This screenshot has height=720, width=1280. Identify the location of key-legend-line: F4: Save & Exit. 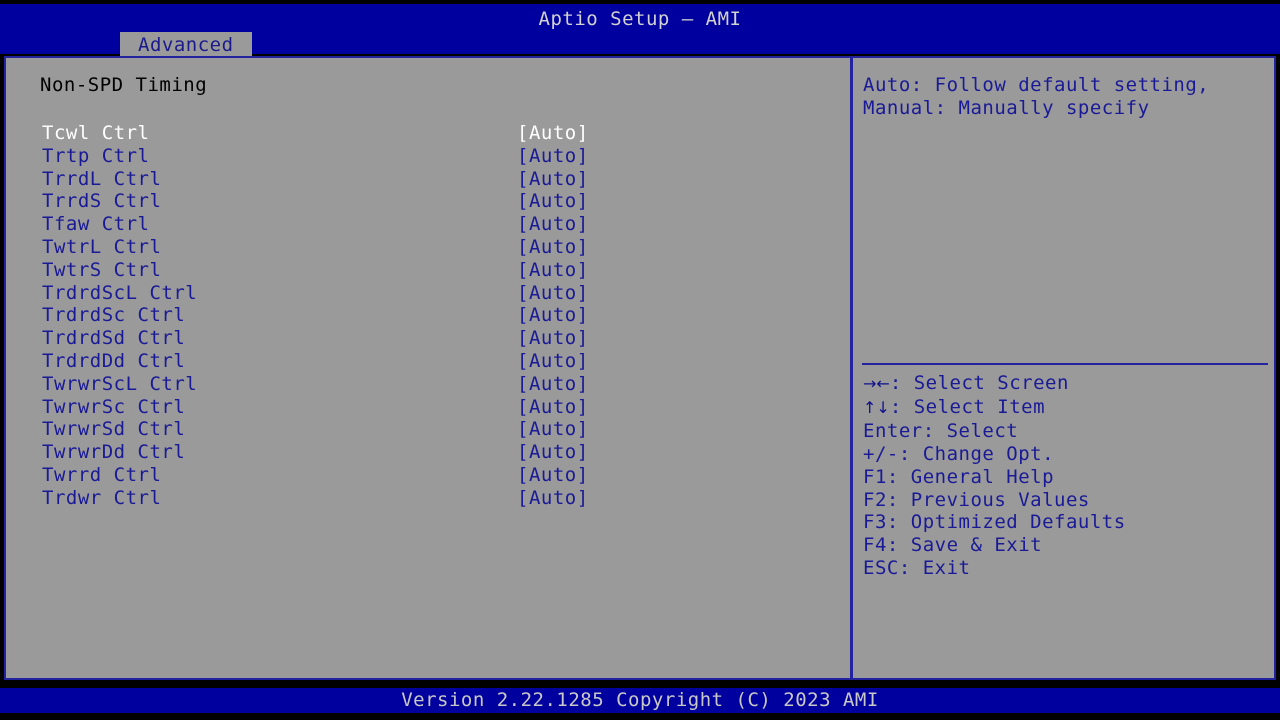
(1065, 545).